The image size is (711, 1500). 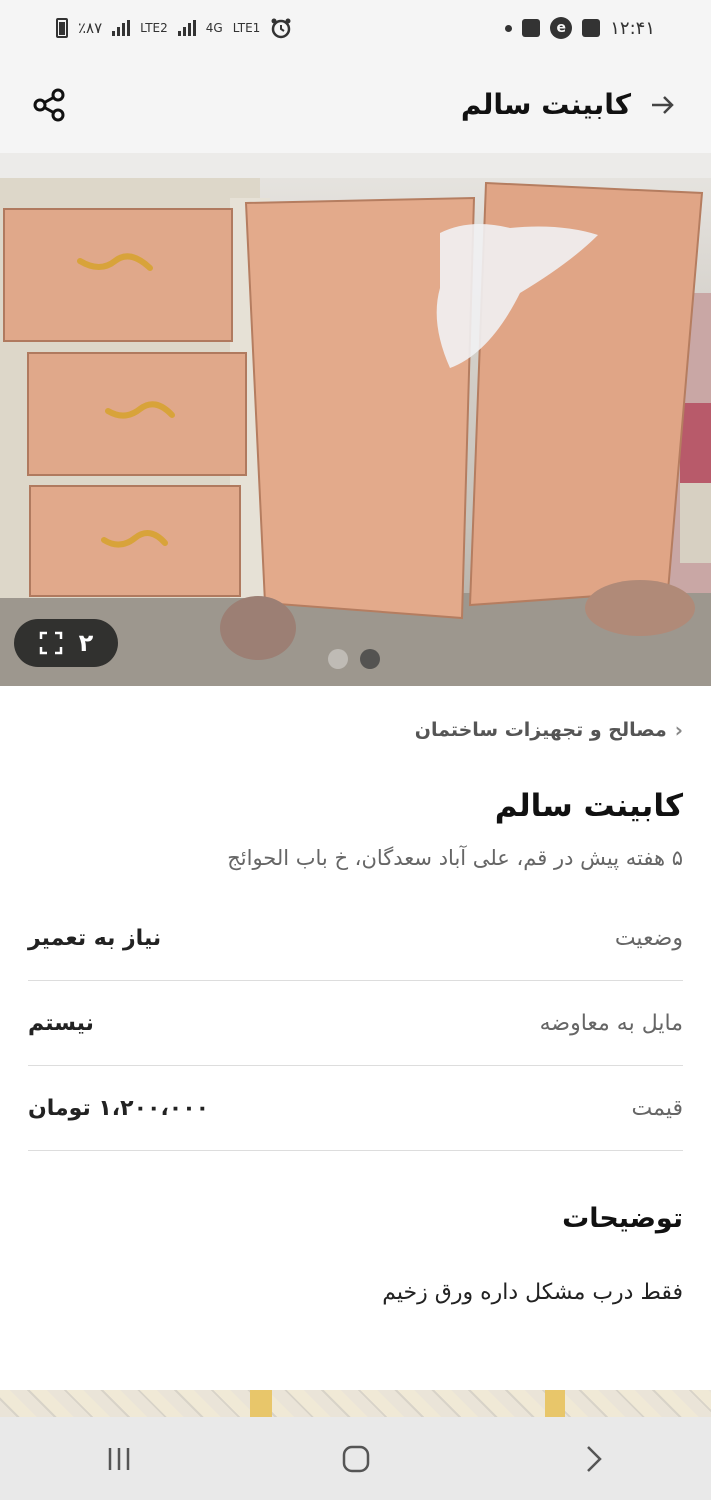 I want to click on e-app-icon: e, so click(x=561, y=28).